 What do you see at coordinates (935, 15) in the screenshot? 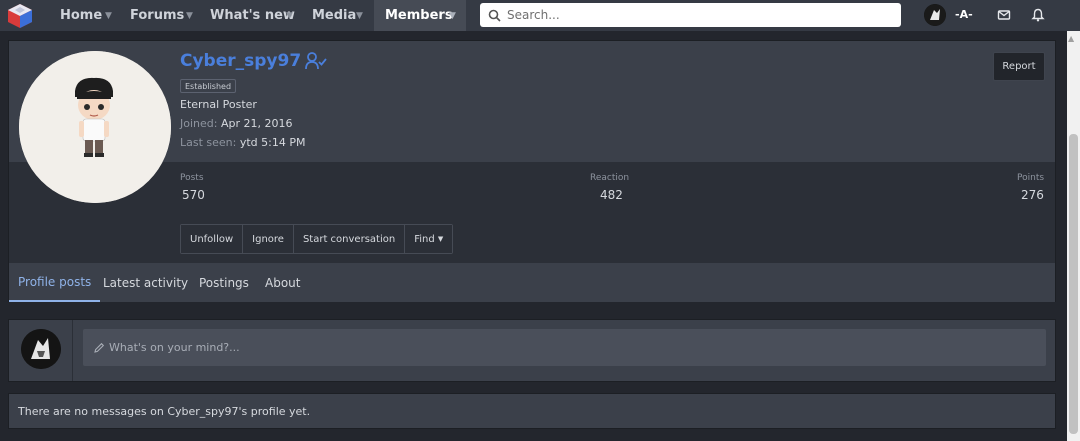
I see `user-avatar` at bounding box center [935, 15].